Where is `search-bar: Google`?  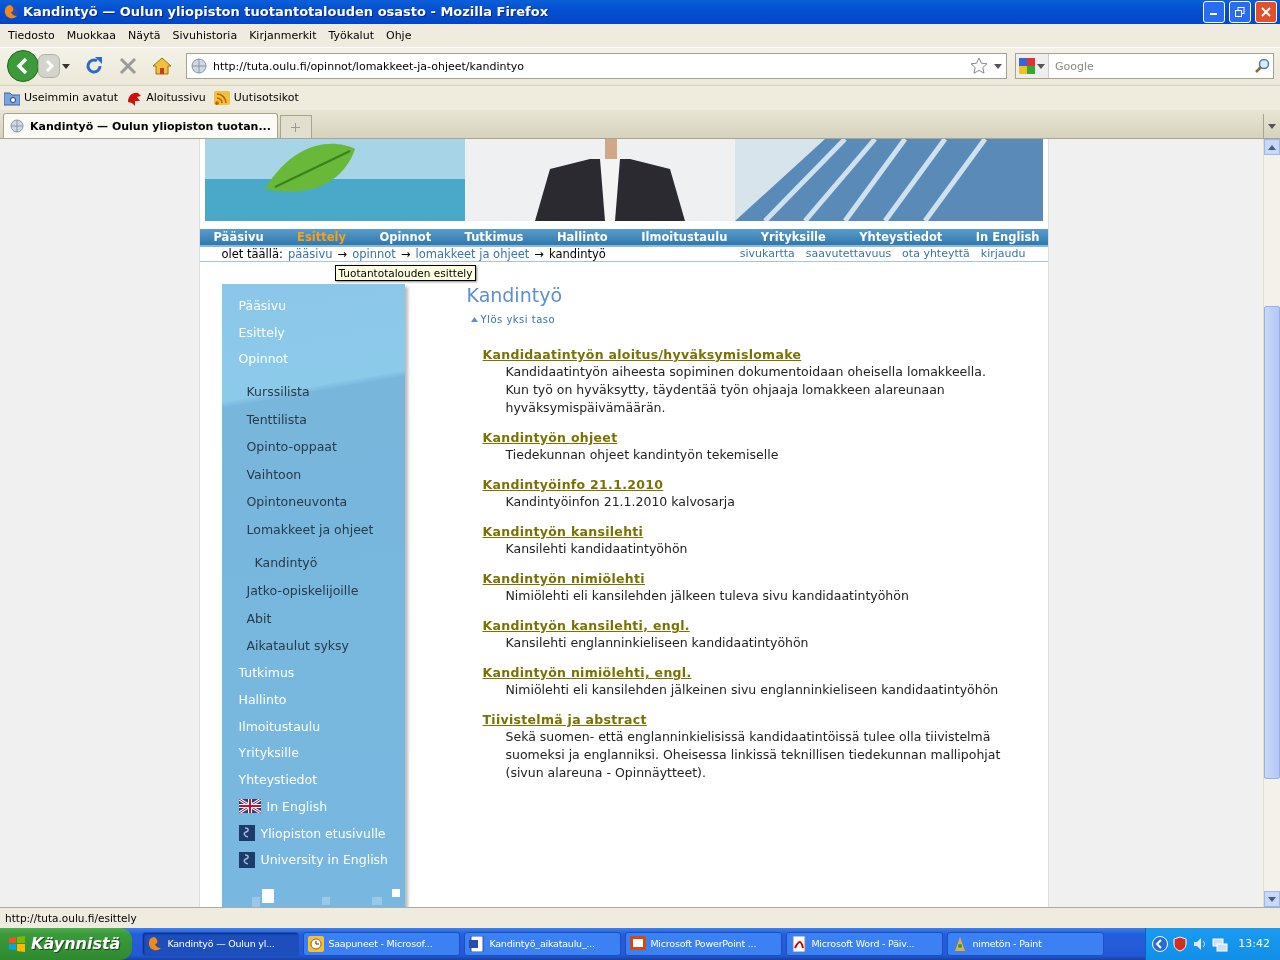
search-bar: Google is located at coordinates (1144, 66).